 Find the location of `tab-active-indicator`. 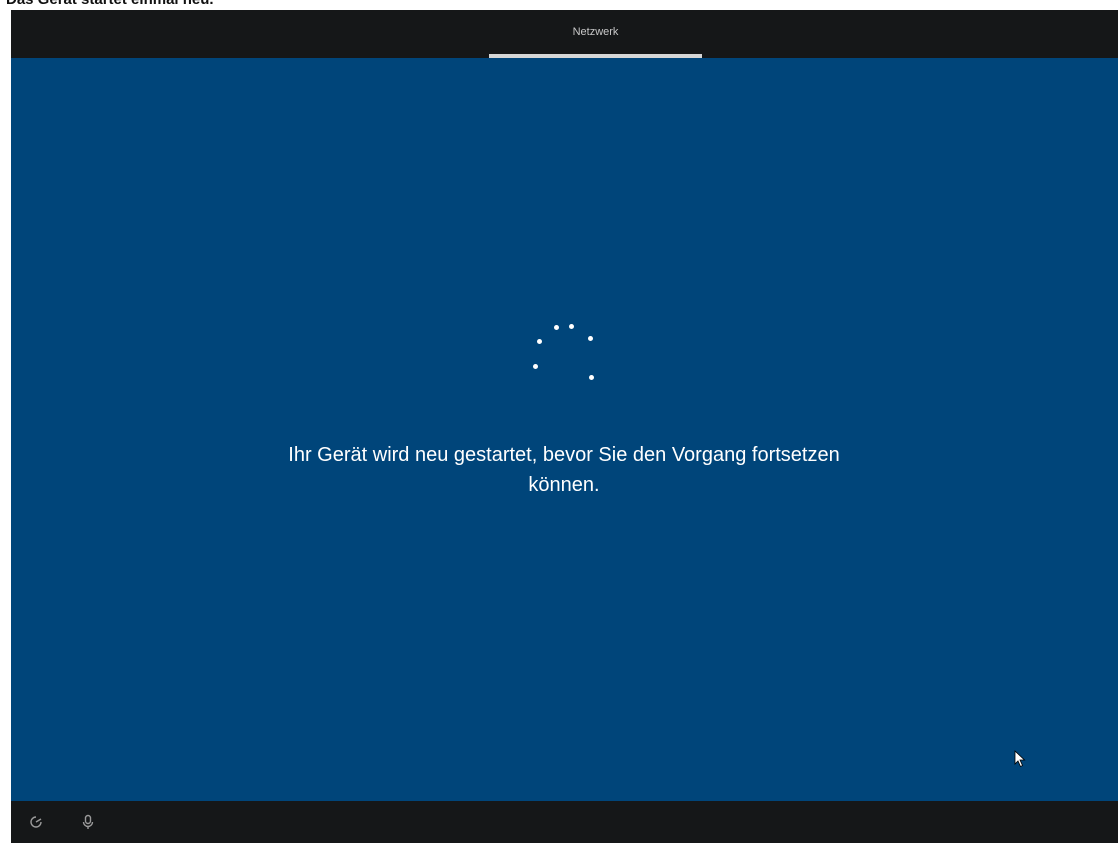

tab-active-indicator is located at coordinates (595, 56).